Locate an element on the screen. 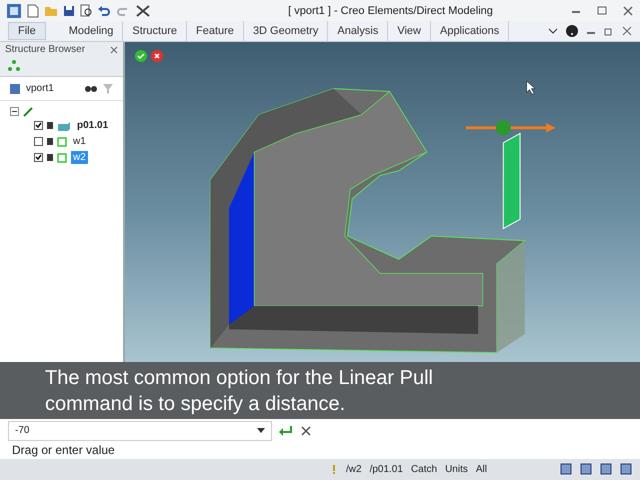 This screenshot has width=640, height=480. binoculars-icon is located at coordinates (91, 89).